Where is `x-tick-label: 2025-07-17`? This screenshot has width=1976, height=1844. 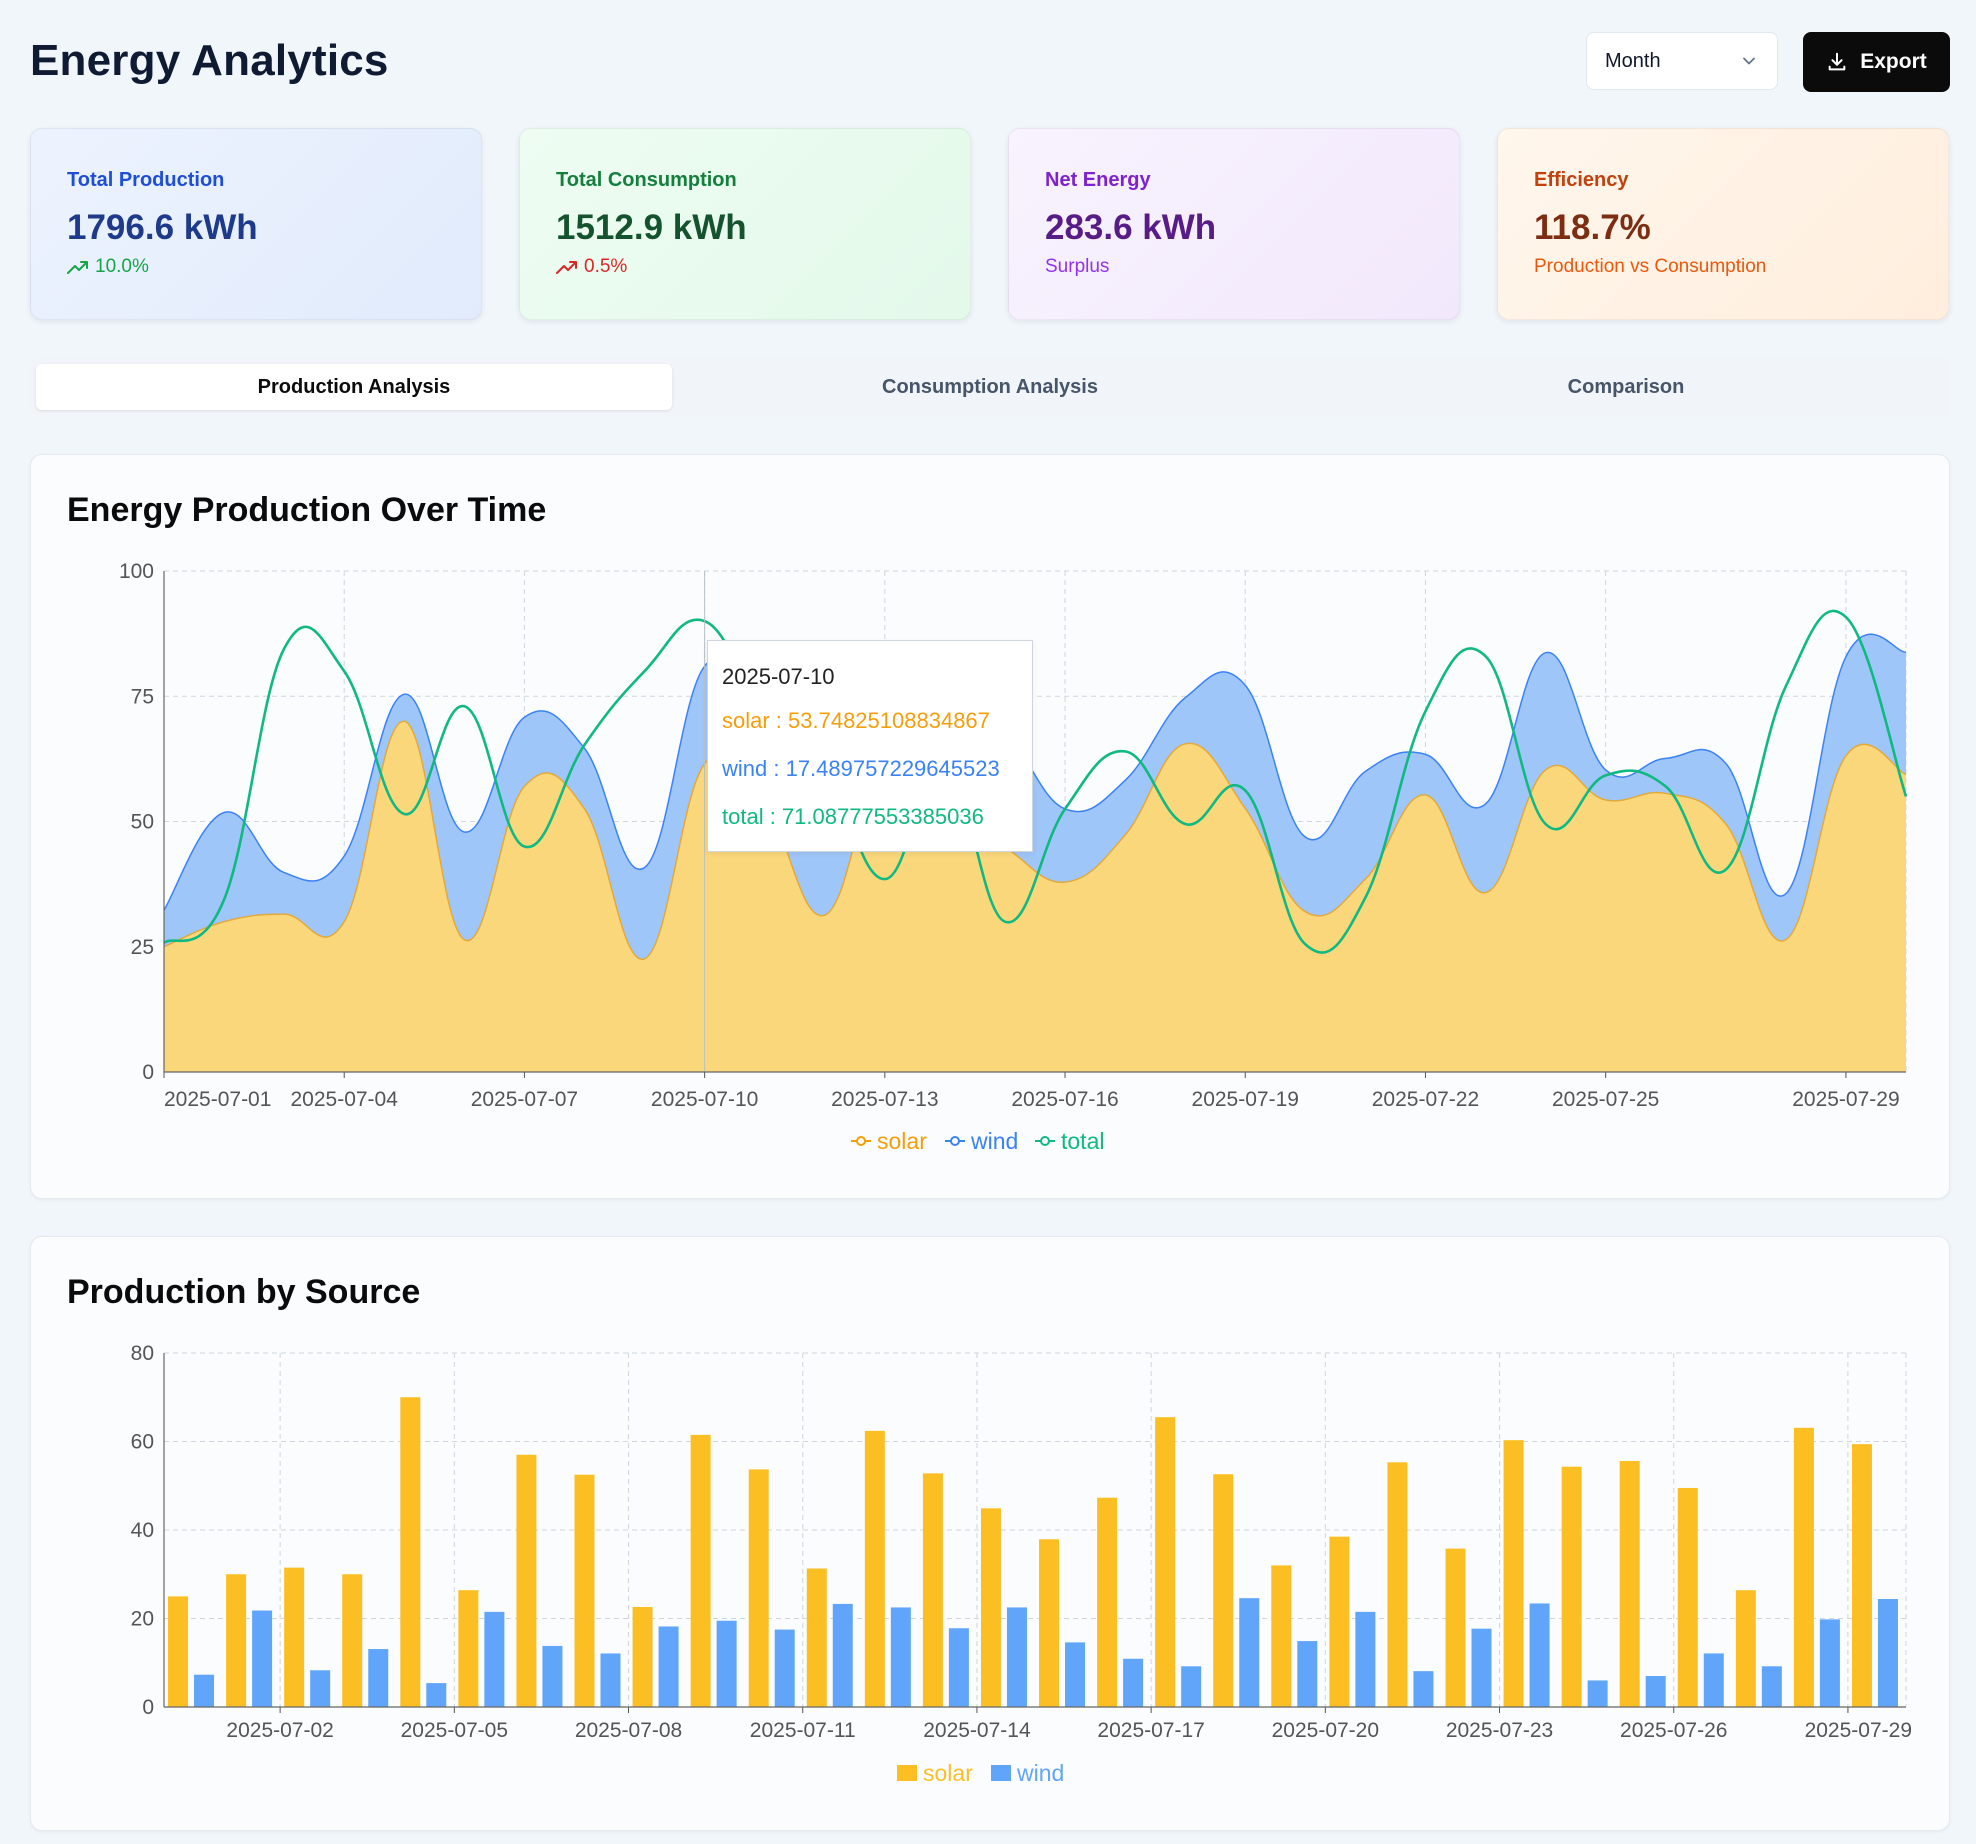 x-tick-label: 2025-07-17 is located at coordinates (1150, 1730).